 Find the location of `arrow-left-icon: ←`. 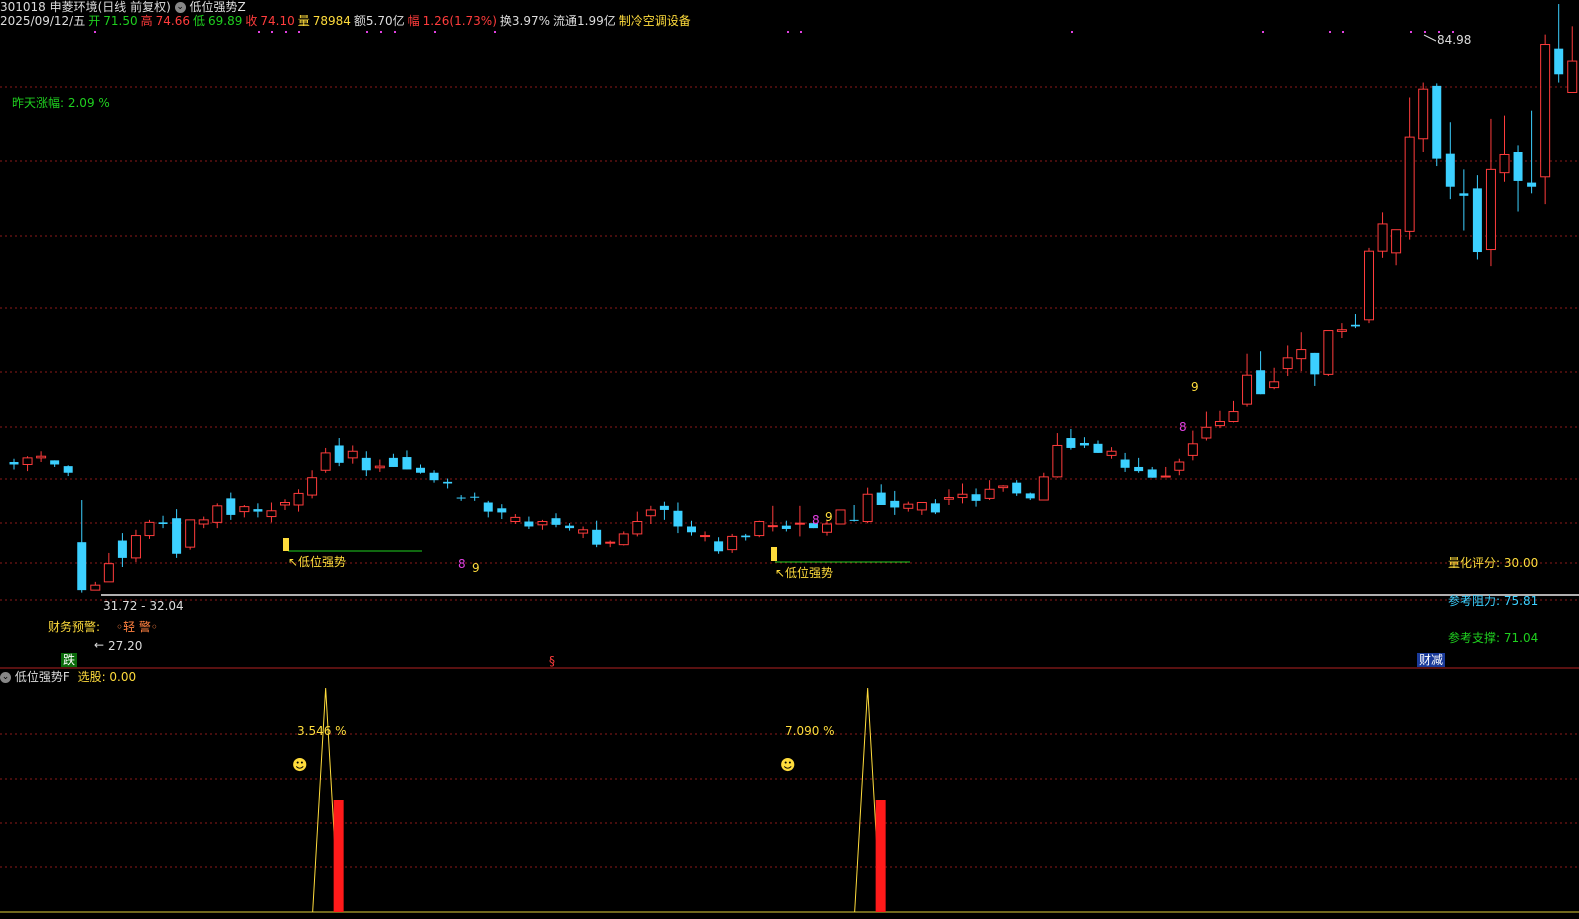

arrow-left-icon: ← is located at coordinates (99, 645).